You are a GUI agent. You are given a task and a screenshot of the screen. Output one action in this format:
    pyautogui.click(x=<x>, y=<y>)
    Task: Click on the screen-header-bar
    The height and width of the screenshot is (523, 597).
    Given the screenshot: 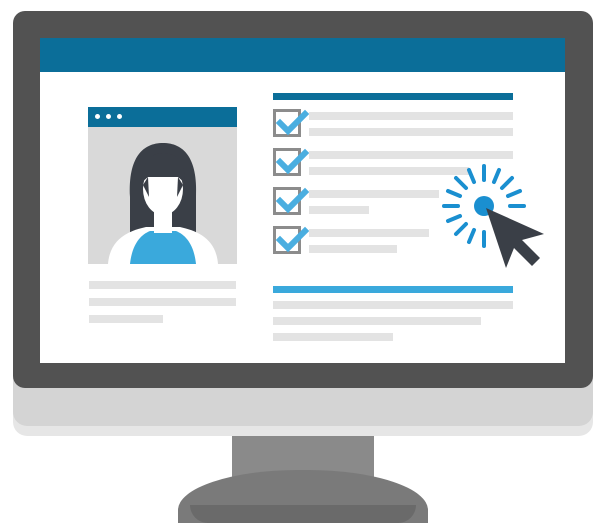 What is the action you would take?
    pyautogui.click(x=302, y=55)
    